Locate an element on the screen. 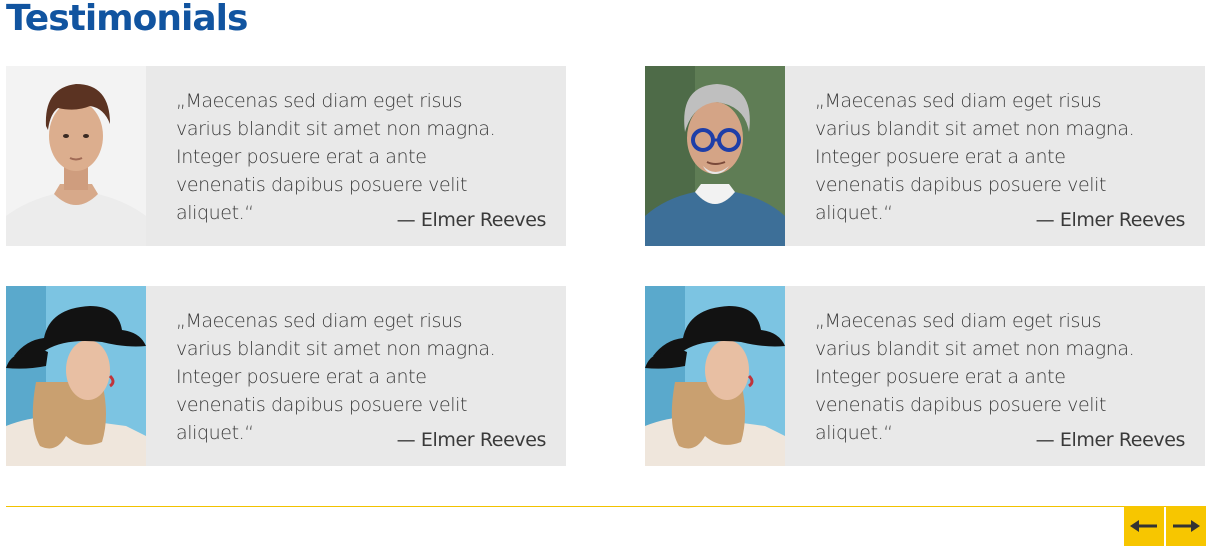  older-man-glasses-portrait-icon is located at coordinates (715, 156).